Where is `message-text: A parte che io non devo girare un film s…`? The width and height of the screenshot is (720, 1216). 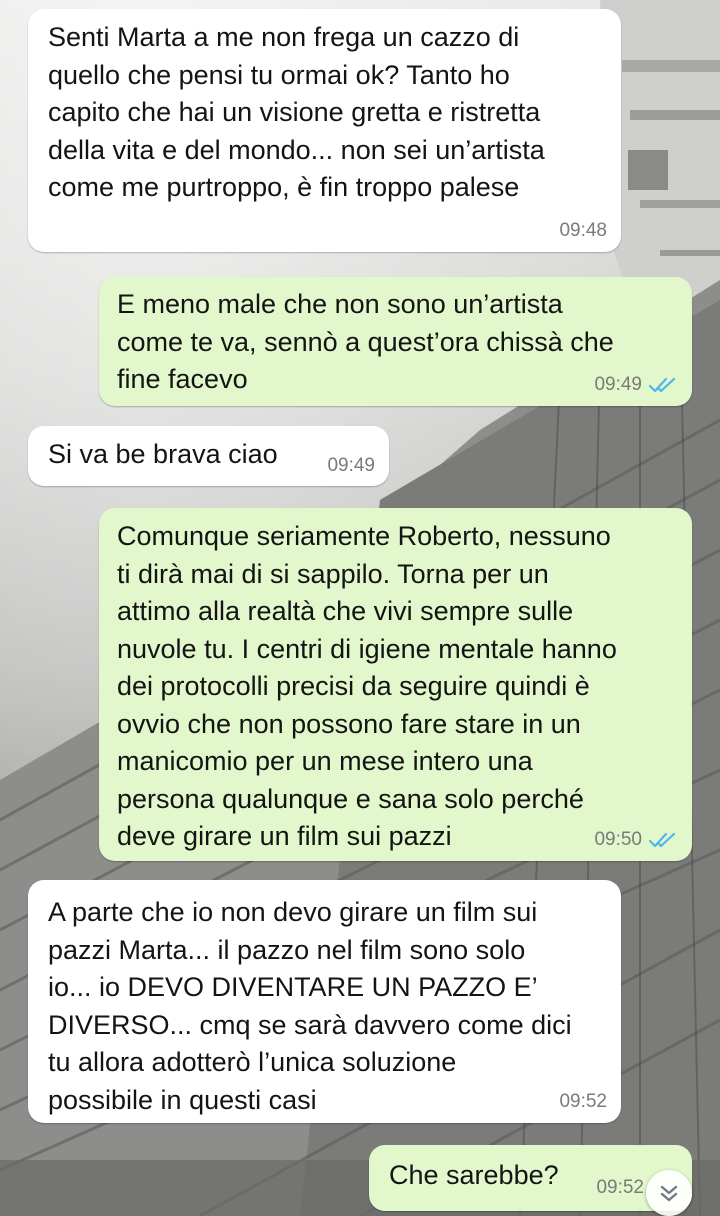 message-text: A parte che io non devo girare un film s… is located at coordinates (310, 1006).